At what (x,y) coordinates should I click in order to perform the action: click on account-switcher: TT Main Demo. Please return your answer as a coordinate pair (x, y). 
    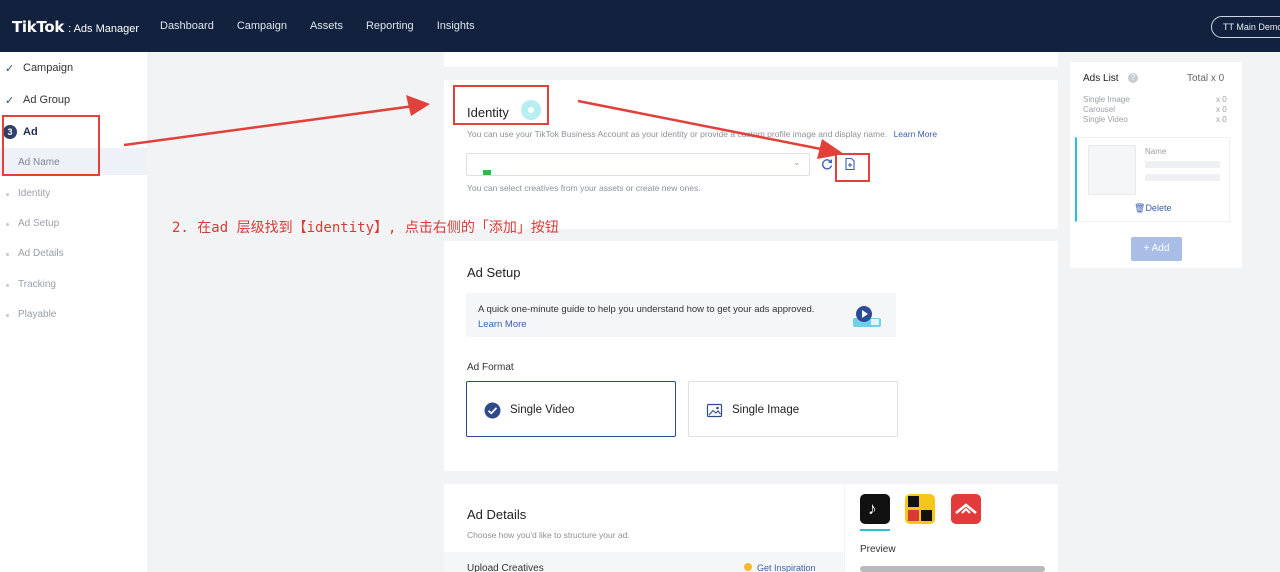
    Looking at the image, I should click on (1245, 27).